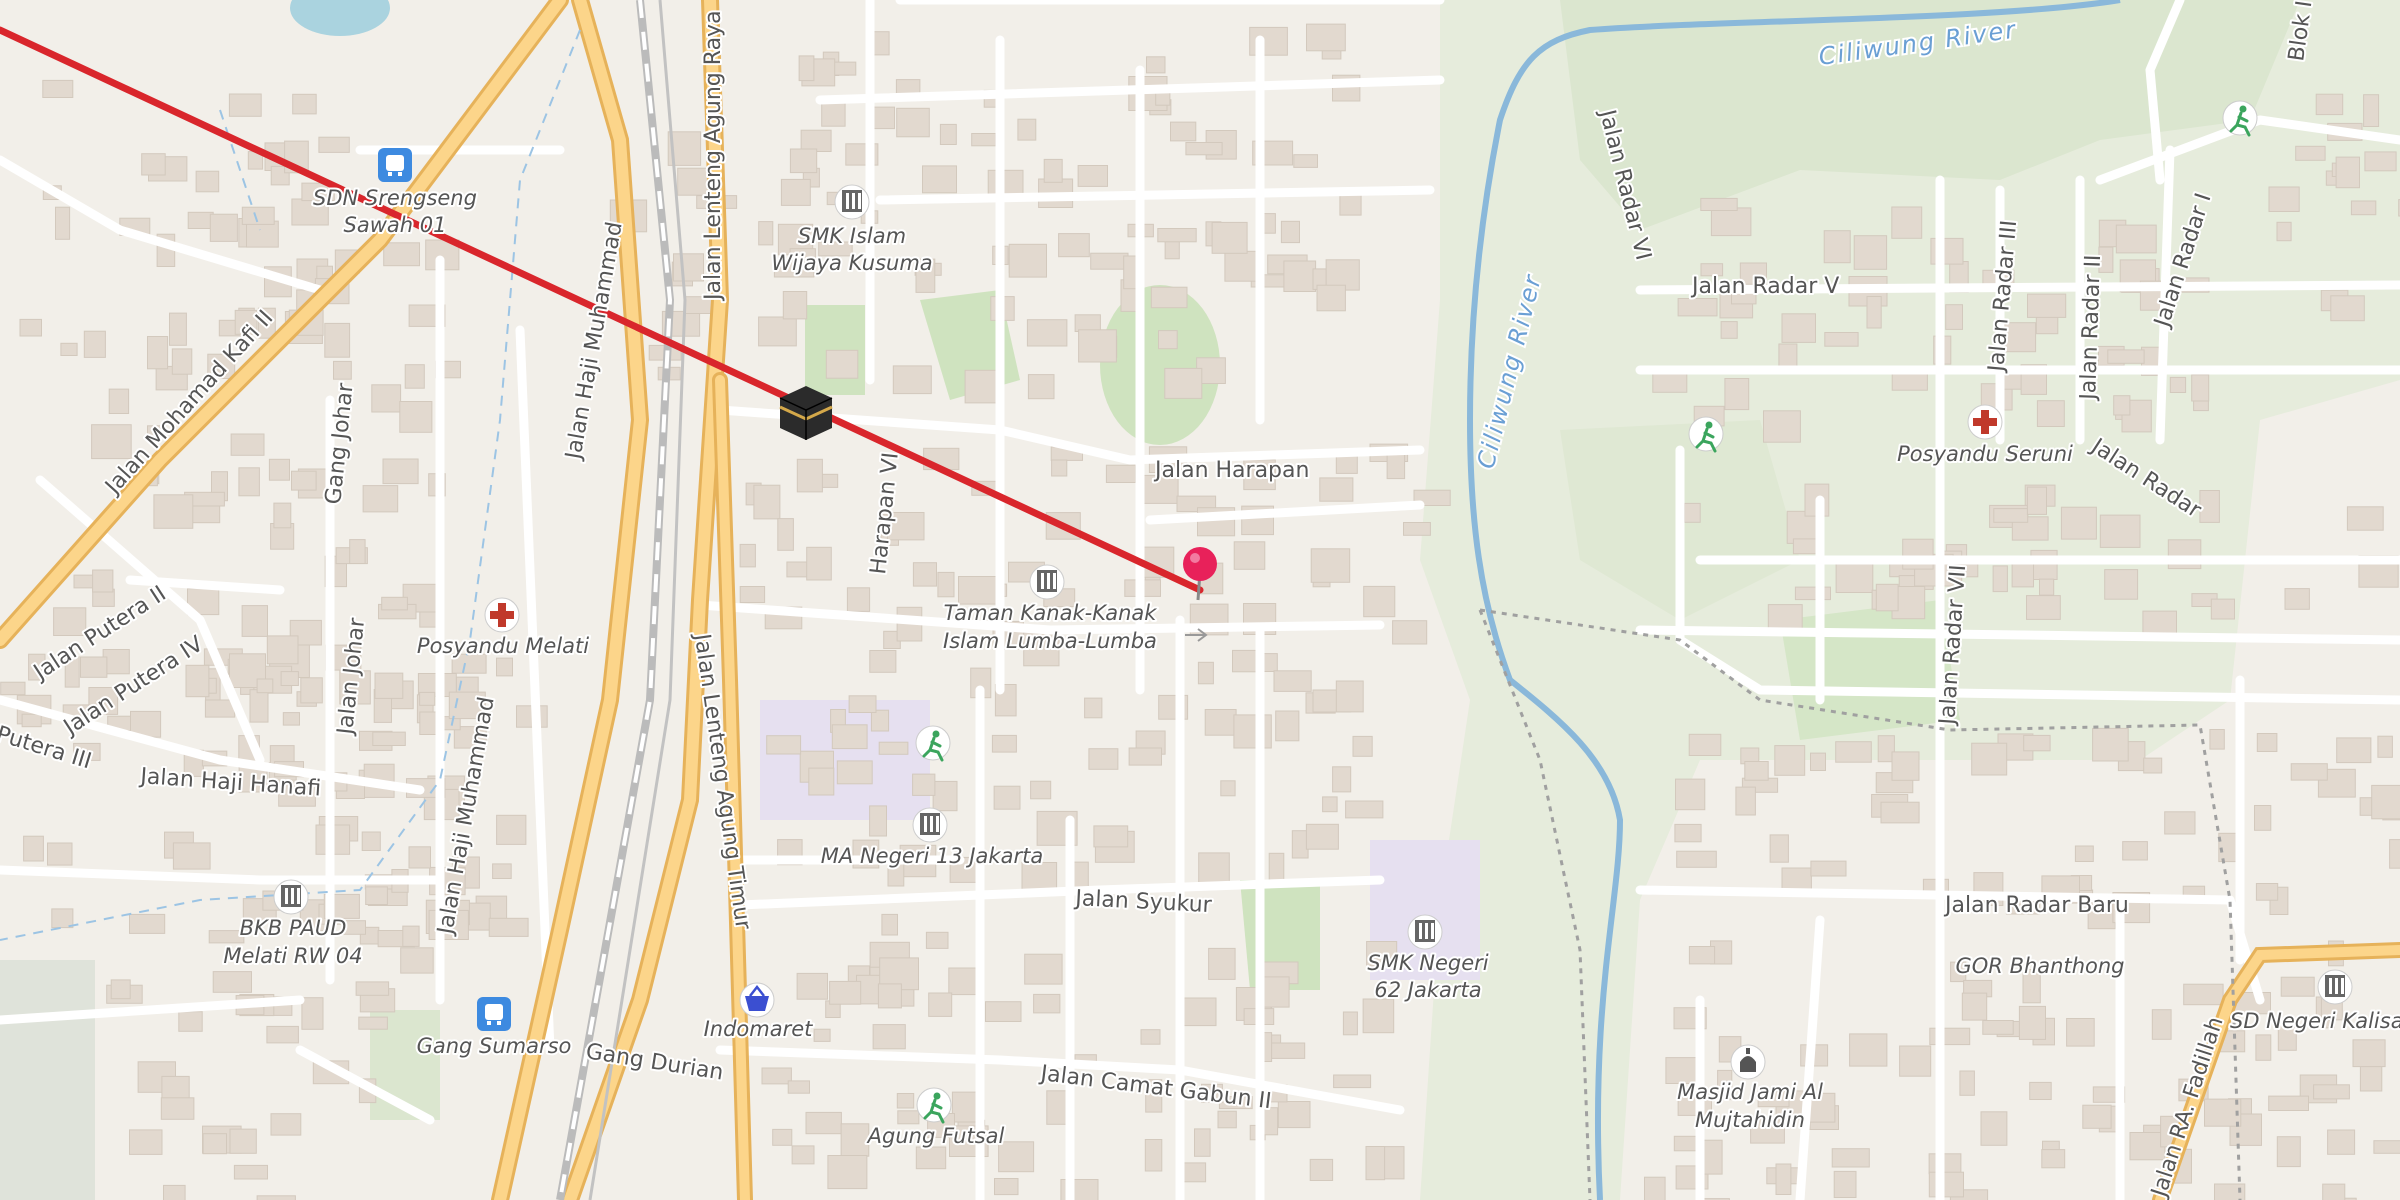  Describe the element at coordinates (494, 1046) in the screenshot. I see `poi-label: Gang Sumarso` at that location.